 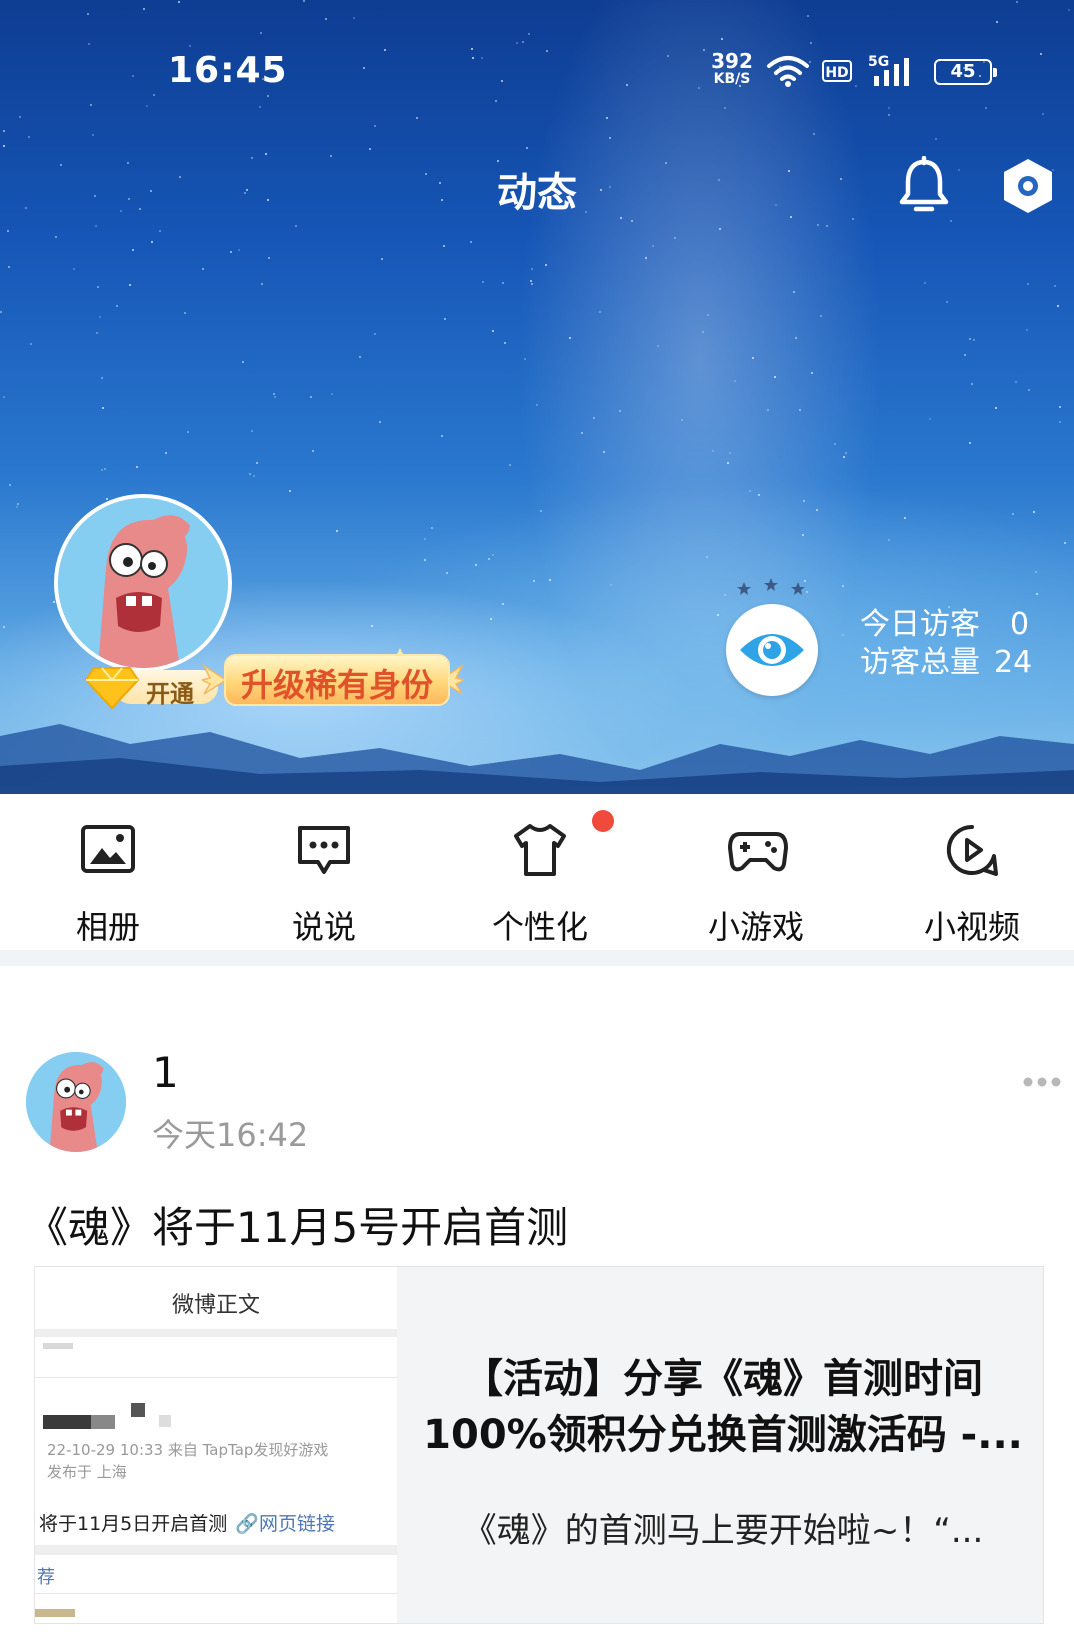 What do you see at coordinates (771, 586) in the screenshot?
I see `stars-decoration-icon` at bounding box center [771, 586].